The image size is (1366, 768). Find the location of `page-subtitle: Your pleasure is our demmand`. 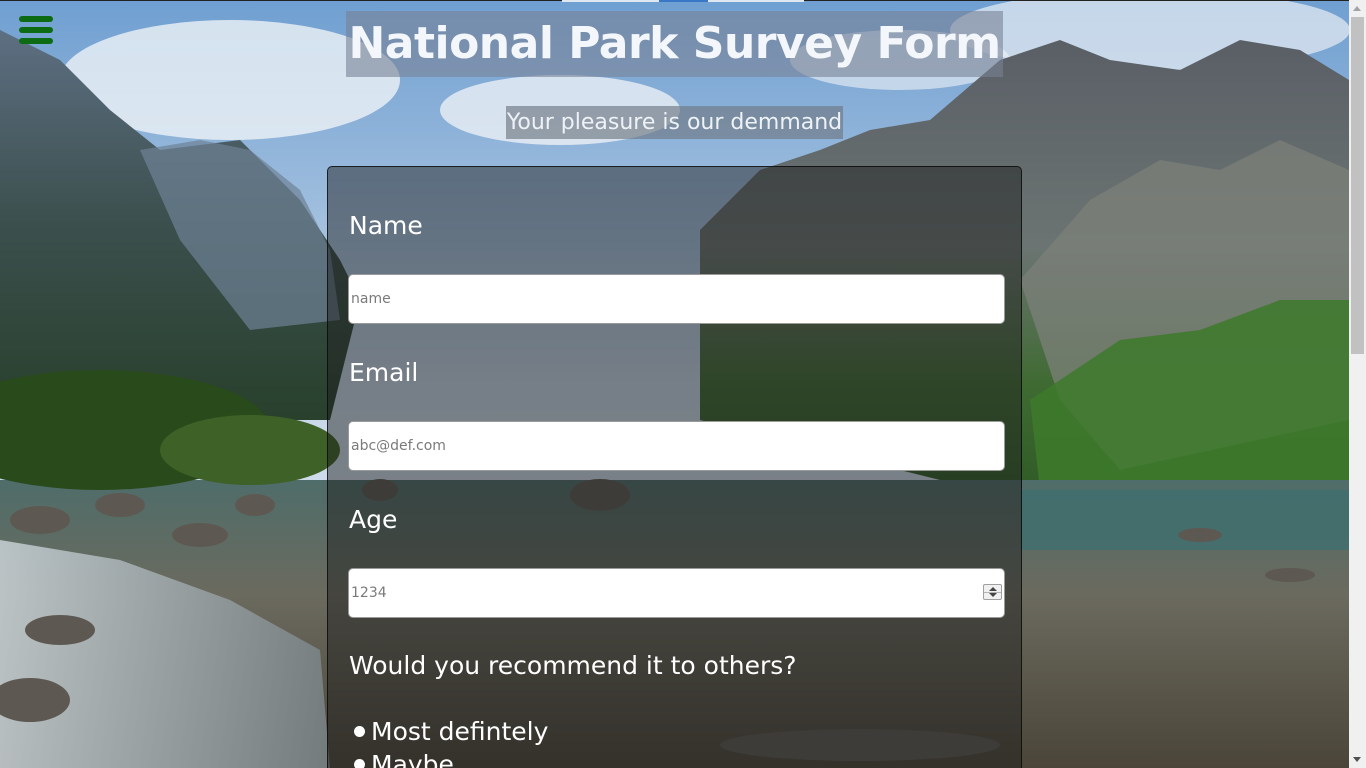

page-subtitle: Your pleasure is our demmand is located at coordinates (674, 122).